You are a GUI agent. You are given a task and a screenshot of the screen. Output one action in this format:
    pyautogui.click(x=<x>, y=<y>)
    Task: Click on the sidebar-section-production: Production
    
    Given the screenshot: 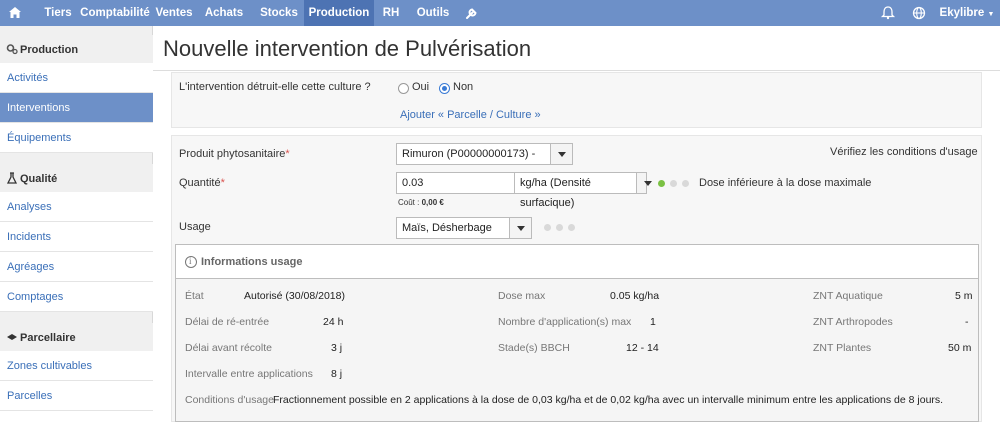 What is the action you would take?
    pyautogui.click(x=76, y=50)
    